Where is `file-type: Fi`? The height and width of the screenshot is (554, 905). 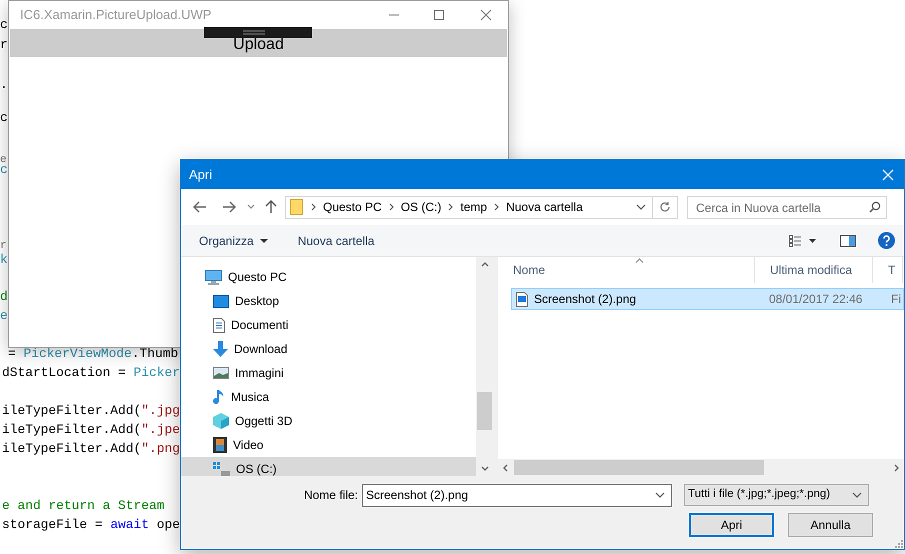
file-type: Fi is located at coordinates (896, 299).